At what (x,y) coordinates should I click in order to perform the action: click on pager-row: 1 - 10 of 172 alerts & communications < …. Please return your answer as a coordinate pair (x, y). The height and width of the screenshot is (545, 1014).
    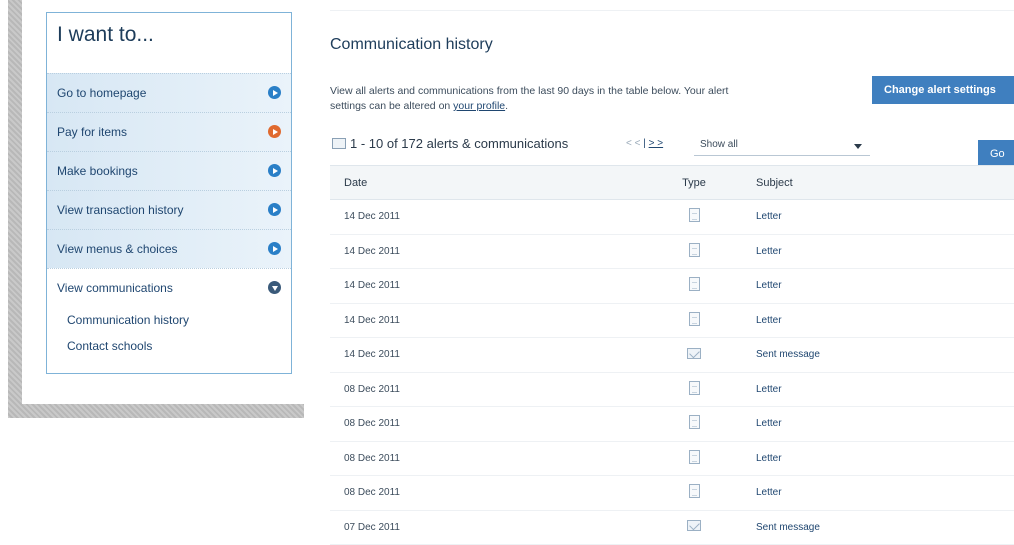
    Looking at the image, I should click on (672, 146).